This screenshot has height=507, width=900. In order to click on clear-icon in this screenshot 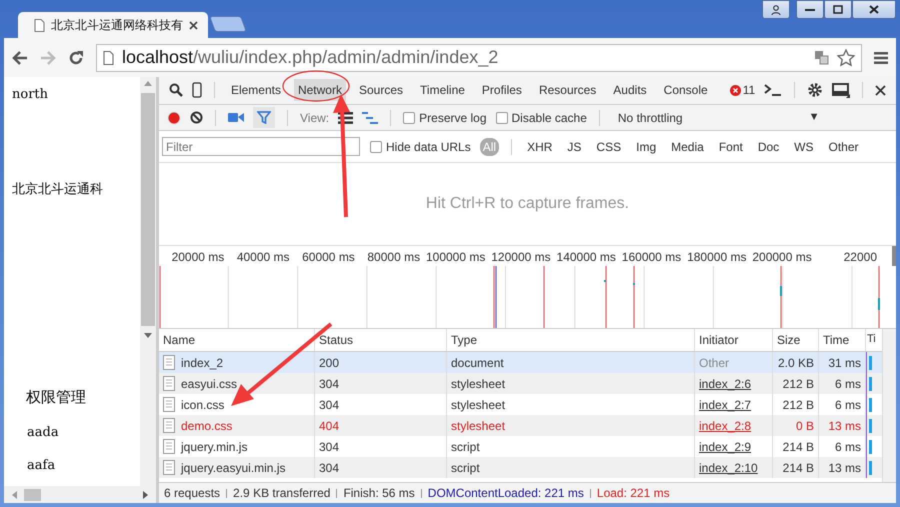, I will do `click(196, 117)`.